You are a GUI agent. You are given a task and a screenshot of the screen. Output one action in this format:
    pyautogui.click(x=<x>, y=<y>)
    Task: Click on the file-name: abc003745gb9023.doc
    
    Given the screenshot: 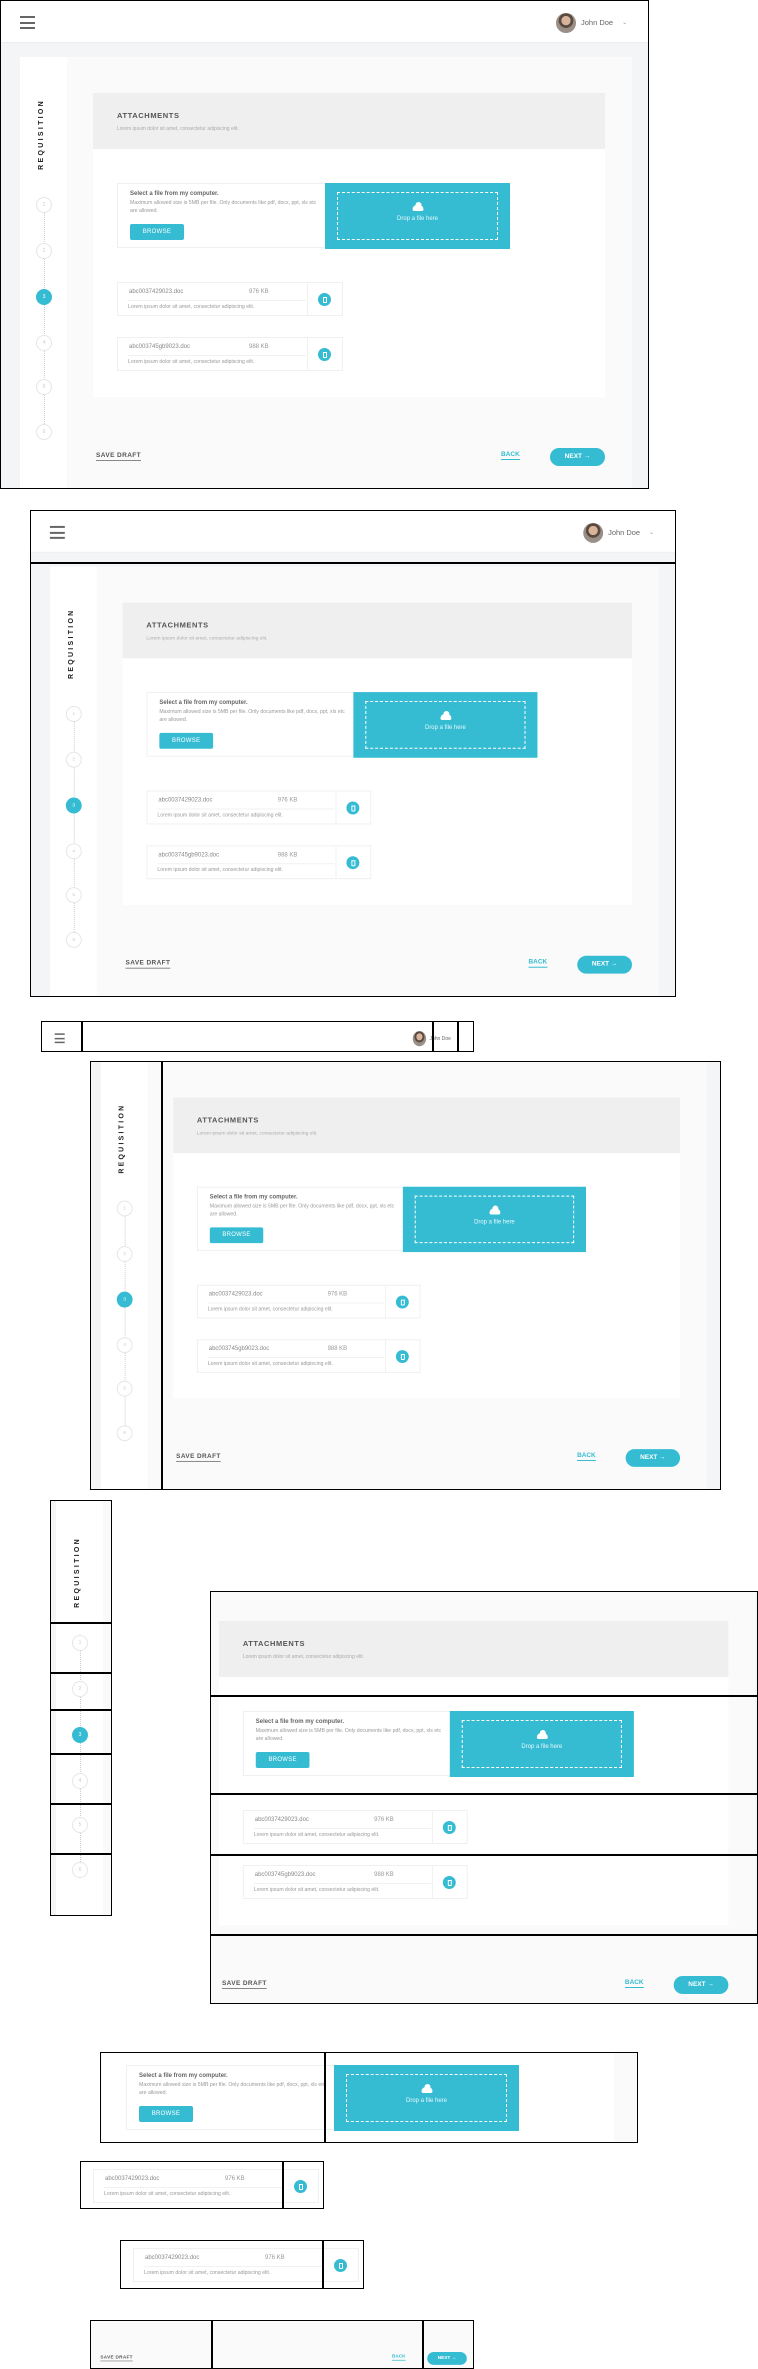 What is the action you would take?
    pyautogui.click(x=285, y=1875)
    